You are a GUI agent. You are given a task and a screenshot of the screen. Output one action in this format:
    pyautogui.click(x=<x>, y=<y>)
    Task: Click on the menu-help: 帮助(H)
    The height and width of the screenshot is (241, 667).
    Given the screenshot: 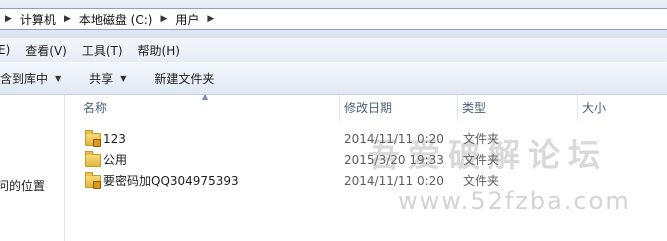 What is the action you would take?
    pyautogui.click(x=159, y=50)
    